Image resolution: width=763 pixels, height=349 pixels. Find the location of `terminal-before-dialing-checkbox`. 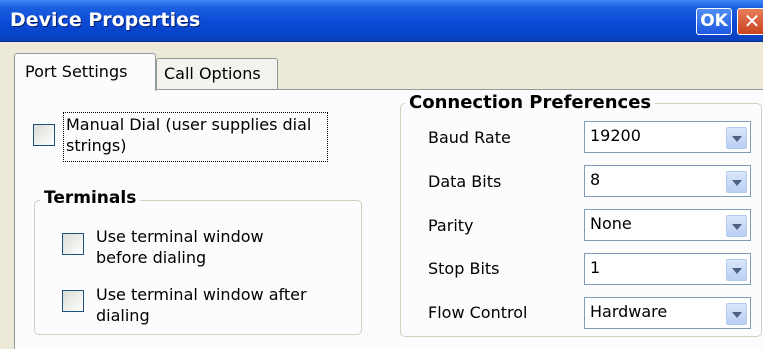

terminal-before-dialing-checkbox is located at coordinates (73, 244).